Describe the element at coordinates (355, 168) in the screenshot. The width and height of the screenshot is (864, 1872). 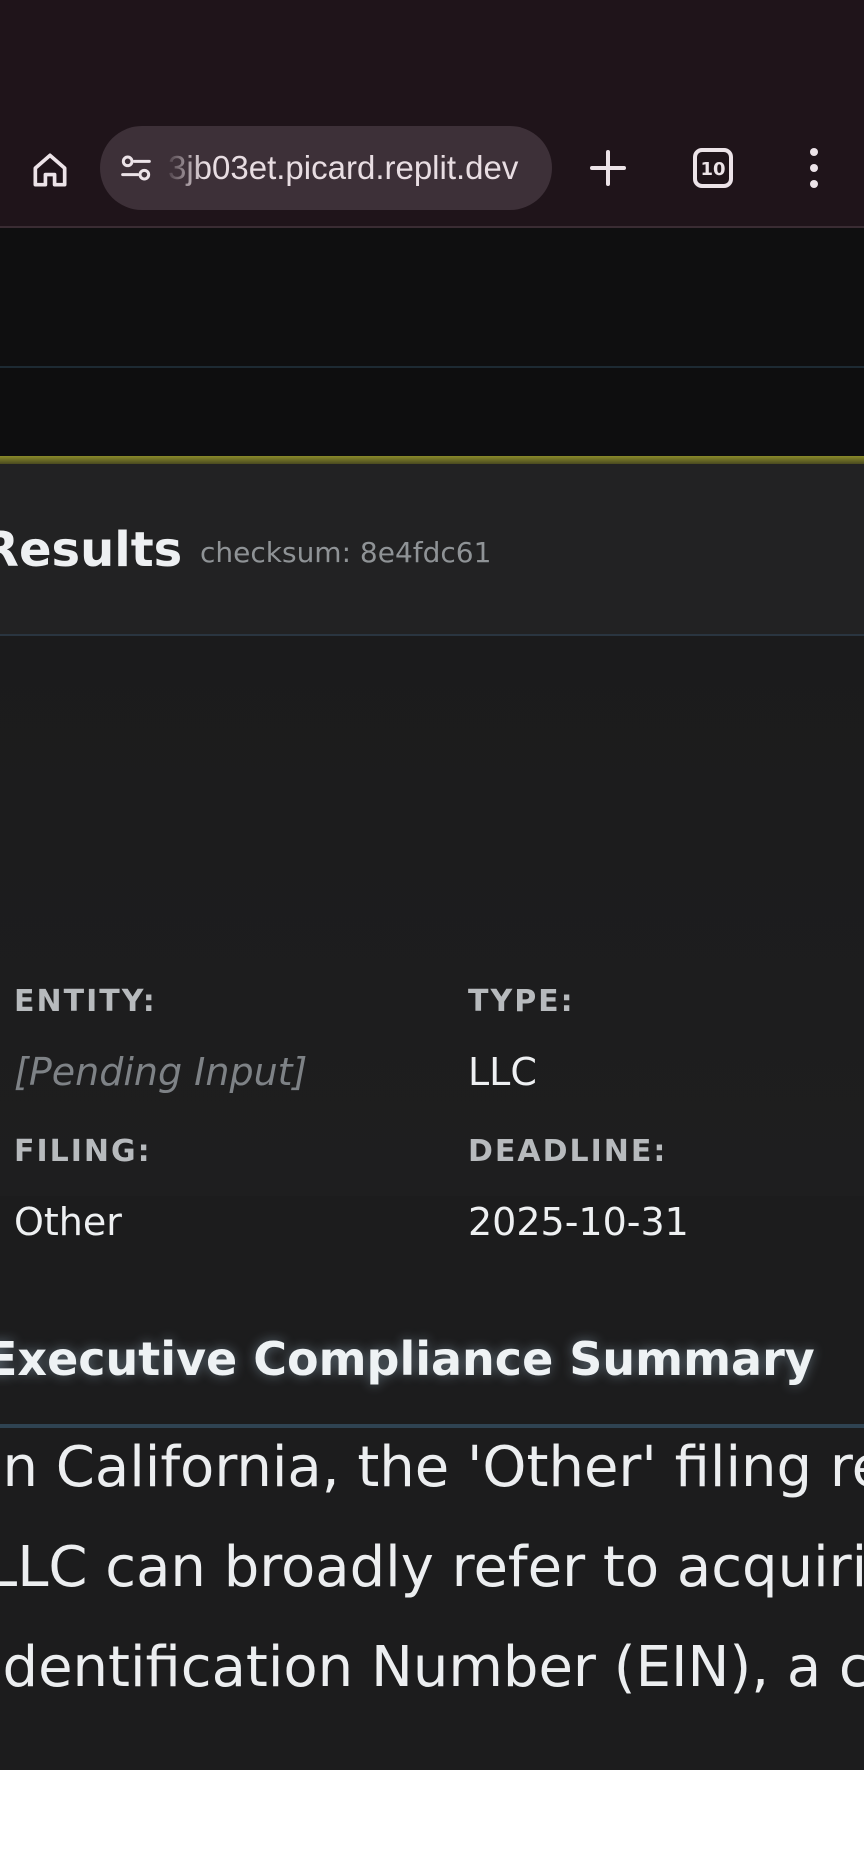
I see `url-text: 3jb03et.picard.replit.dev` at that location.